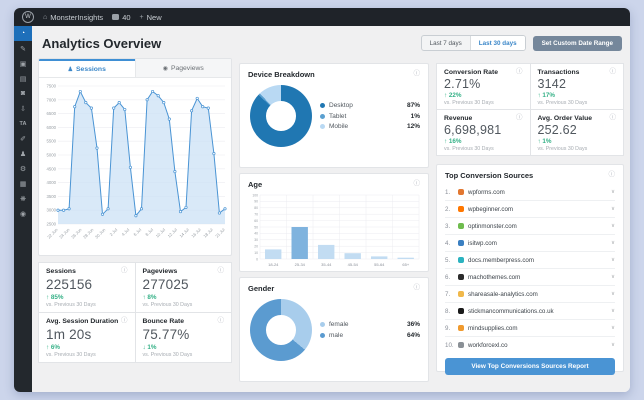 This screenshot has width=644, height=400. Describe the element at coordinates (51, 141) in the screenshot. I see `svg-text: 5500` at that location.